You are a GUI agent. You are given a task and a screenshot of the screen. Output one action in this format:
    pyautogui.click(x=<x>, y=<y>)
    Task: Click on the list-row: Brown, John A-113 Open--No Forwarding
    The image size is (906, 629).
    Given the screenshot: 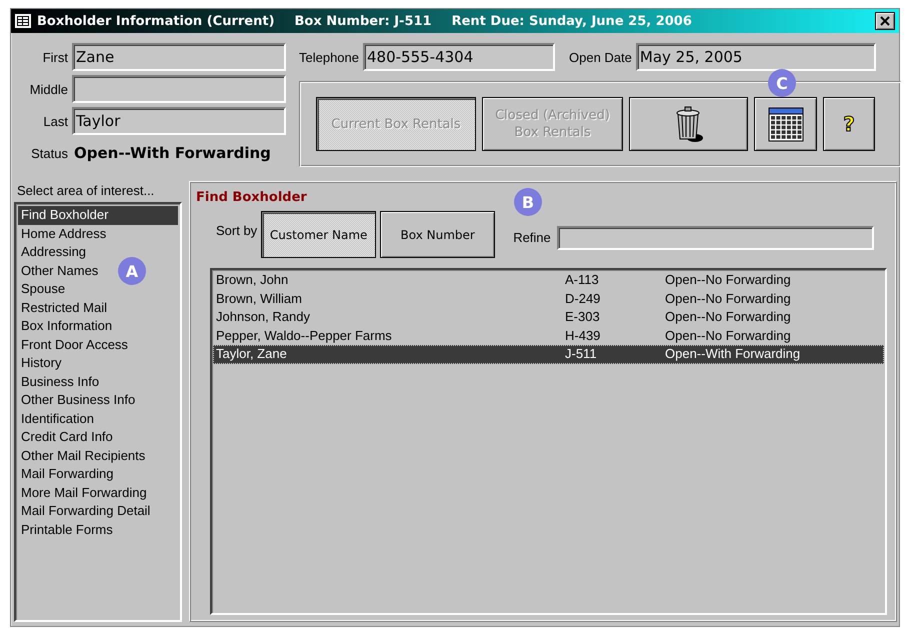 What is the action you would take?
    pyautogui.click(x=548, y=280)
    